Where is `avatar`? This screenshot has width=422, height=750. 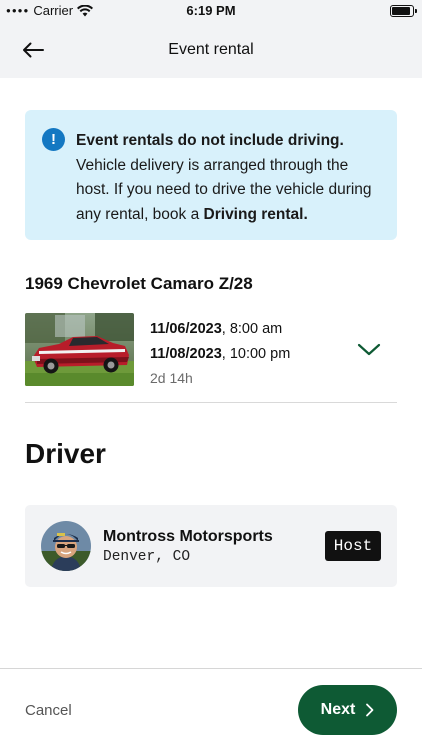 avatar is located at coordinates (66, 546).